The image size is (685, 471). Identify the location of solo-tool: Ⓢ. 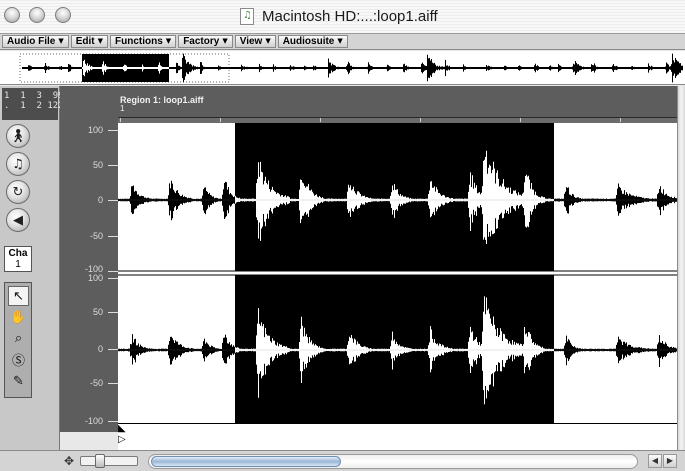
(18, 359).